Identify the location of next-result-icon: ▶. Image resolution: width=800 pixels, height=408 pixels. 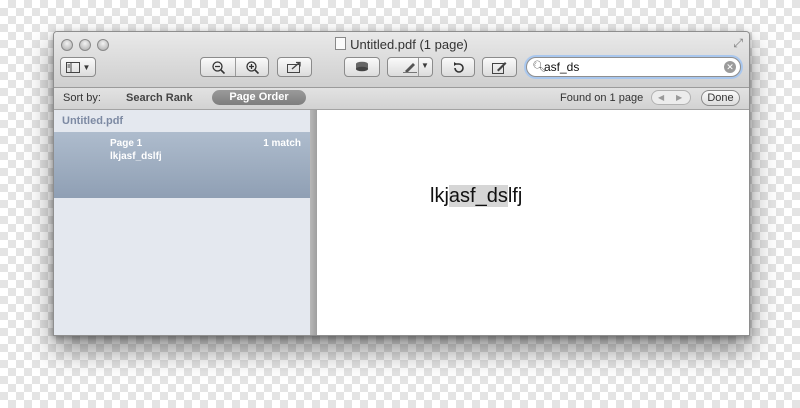
(679, 97).